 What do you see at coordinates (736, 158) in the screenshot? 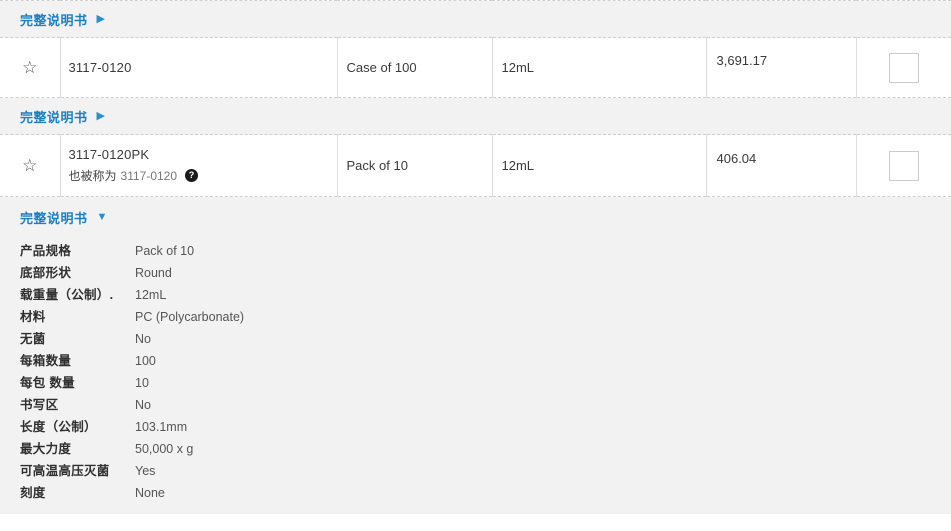
I see `price-value: 406.04` at bounding box center [736, 158].